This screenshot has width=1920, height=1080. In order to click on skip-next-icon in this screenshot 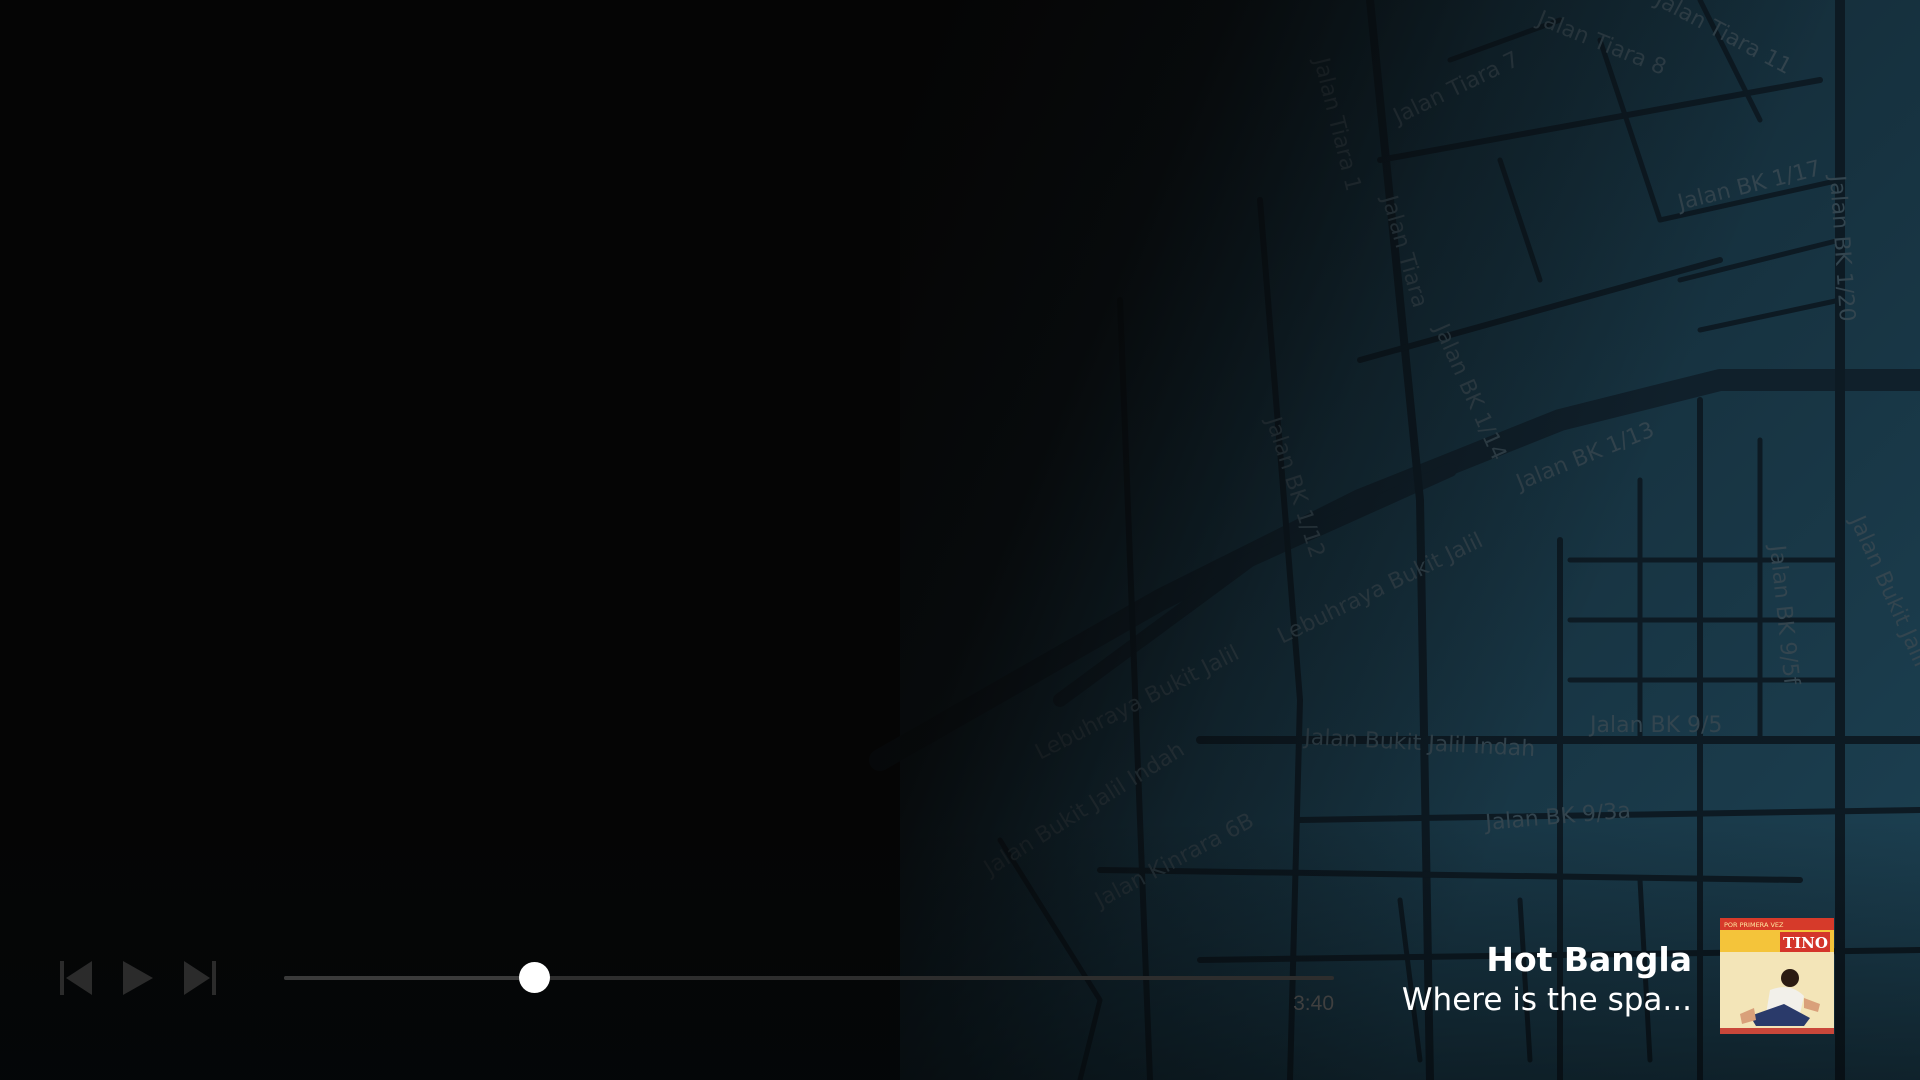, I will do `click(200, 978)`.